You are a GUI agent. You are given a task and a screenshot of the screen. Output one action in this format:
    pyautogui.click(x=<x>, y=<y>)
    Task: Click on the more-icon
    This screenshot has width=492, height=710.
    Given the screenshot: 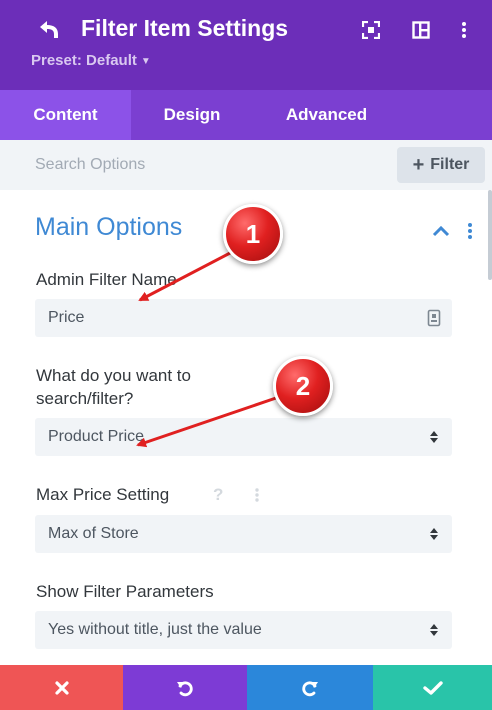 What is the action you would take?
    pyautogui.click(x=464, y=30)
    